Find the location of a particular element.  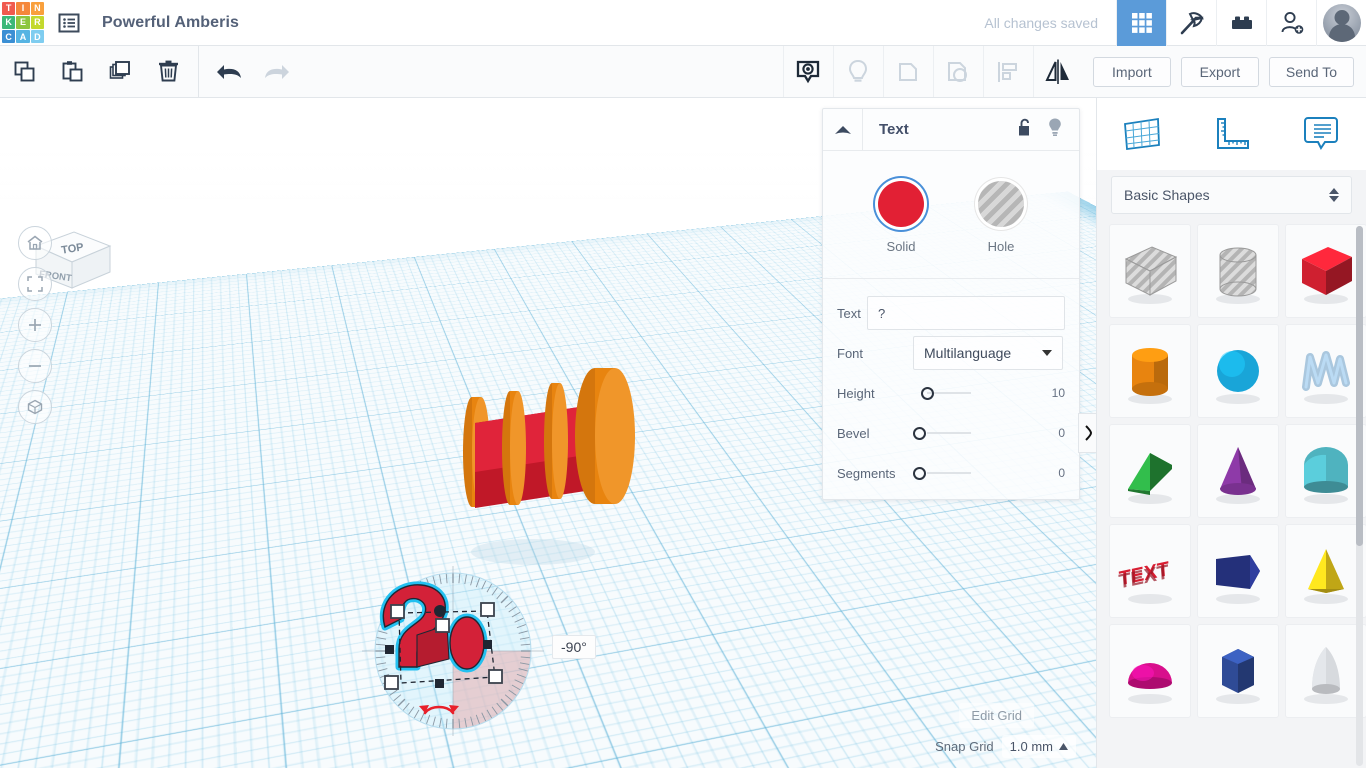

bevel-value: 0 is located at coordinates (1061, 433).